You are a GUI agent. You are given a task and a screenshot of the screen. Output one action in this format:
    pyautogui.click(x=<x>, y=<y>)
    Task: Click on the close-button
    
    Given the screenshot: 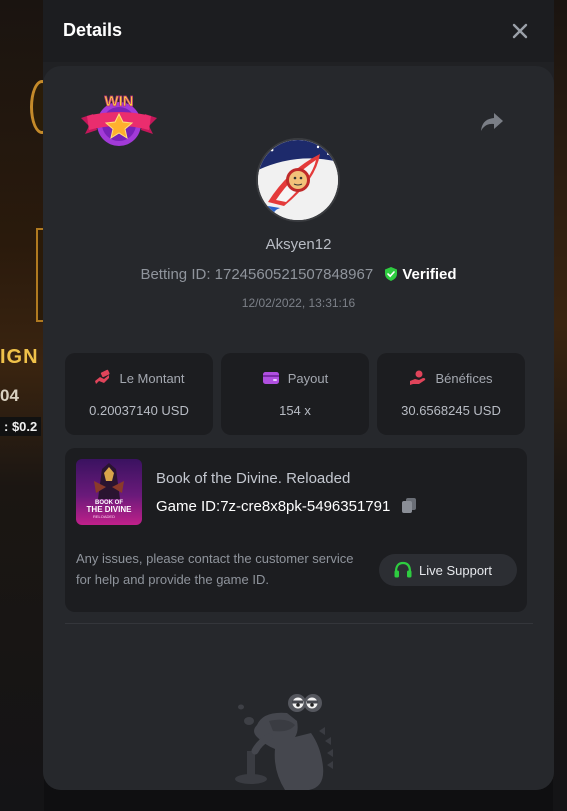 What is the action you would take?
    pyautogui.click(x=520, y=31)
    